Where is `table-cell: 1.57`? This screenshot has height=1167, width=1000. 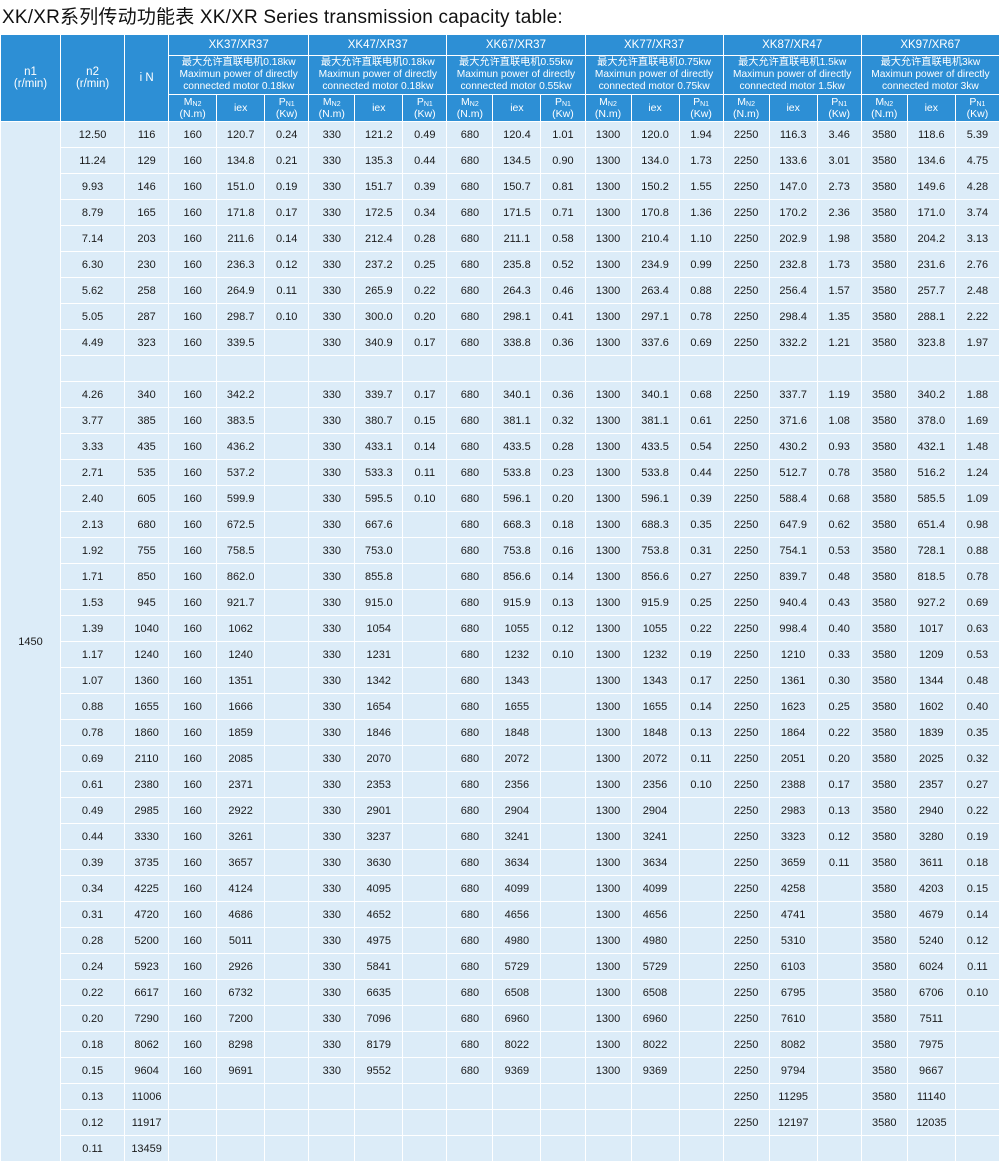 table-cell: 1.57 is located at coordinates (839, 290).